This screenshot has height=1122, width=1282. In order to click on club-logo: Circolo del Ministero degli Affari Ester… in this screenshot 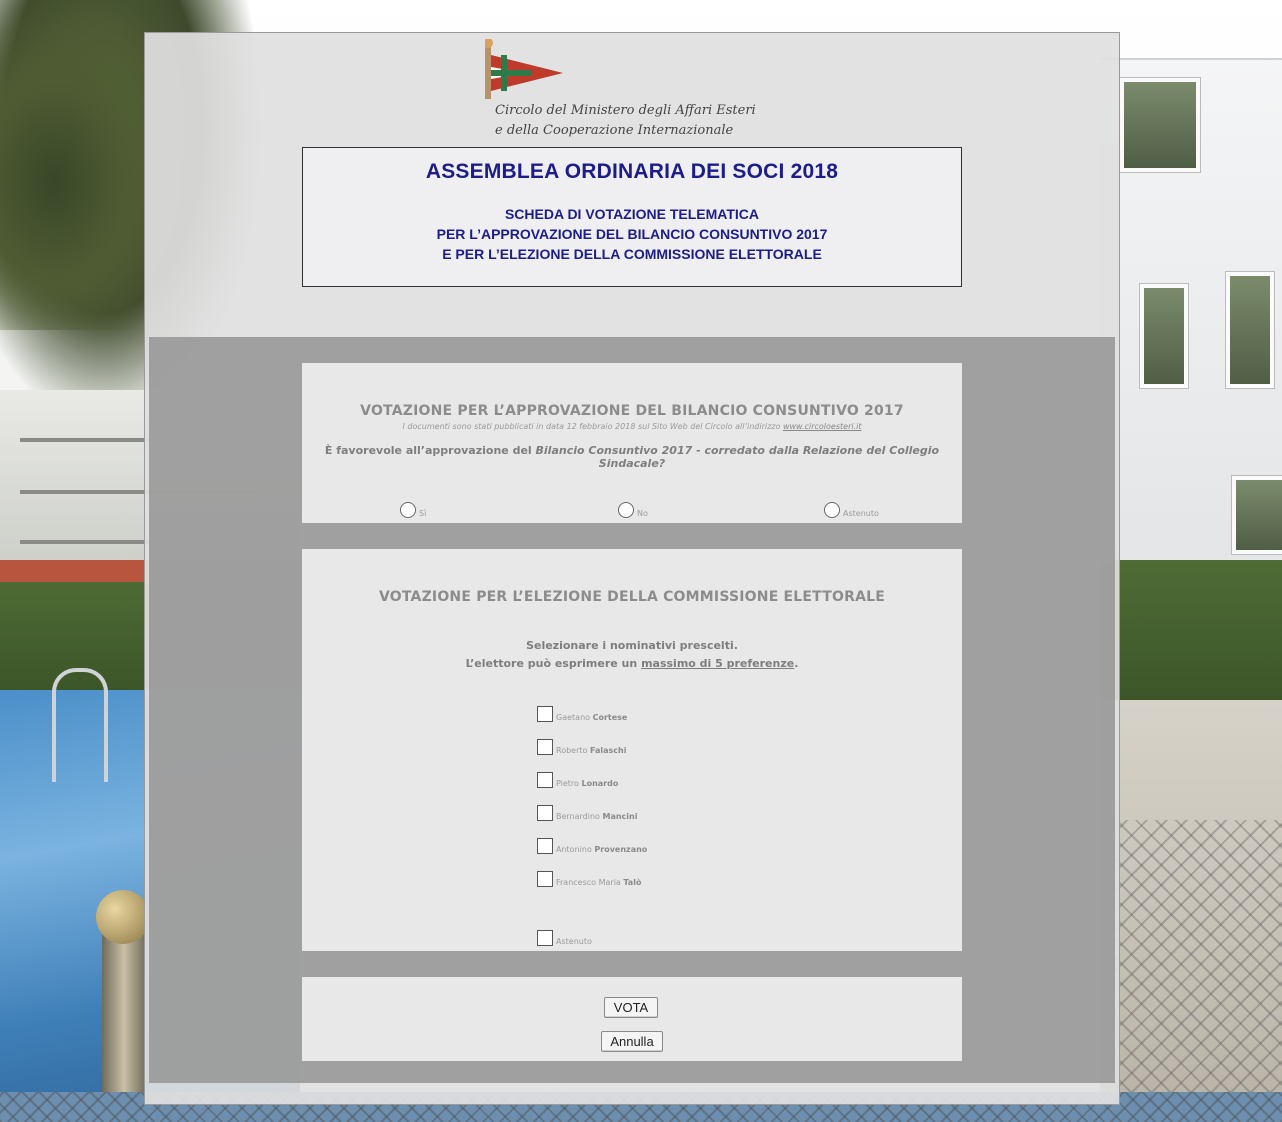, I will do `click(635, 93)`.